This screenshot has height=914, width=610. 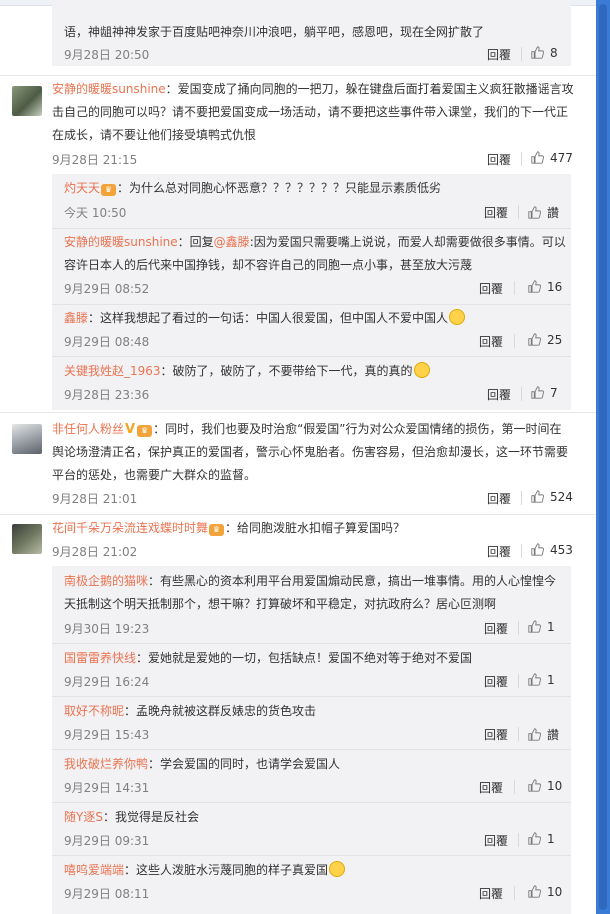 I want to click on reply-username: 我收破烂养你鸭, so click(x=106, y=764).